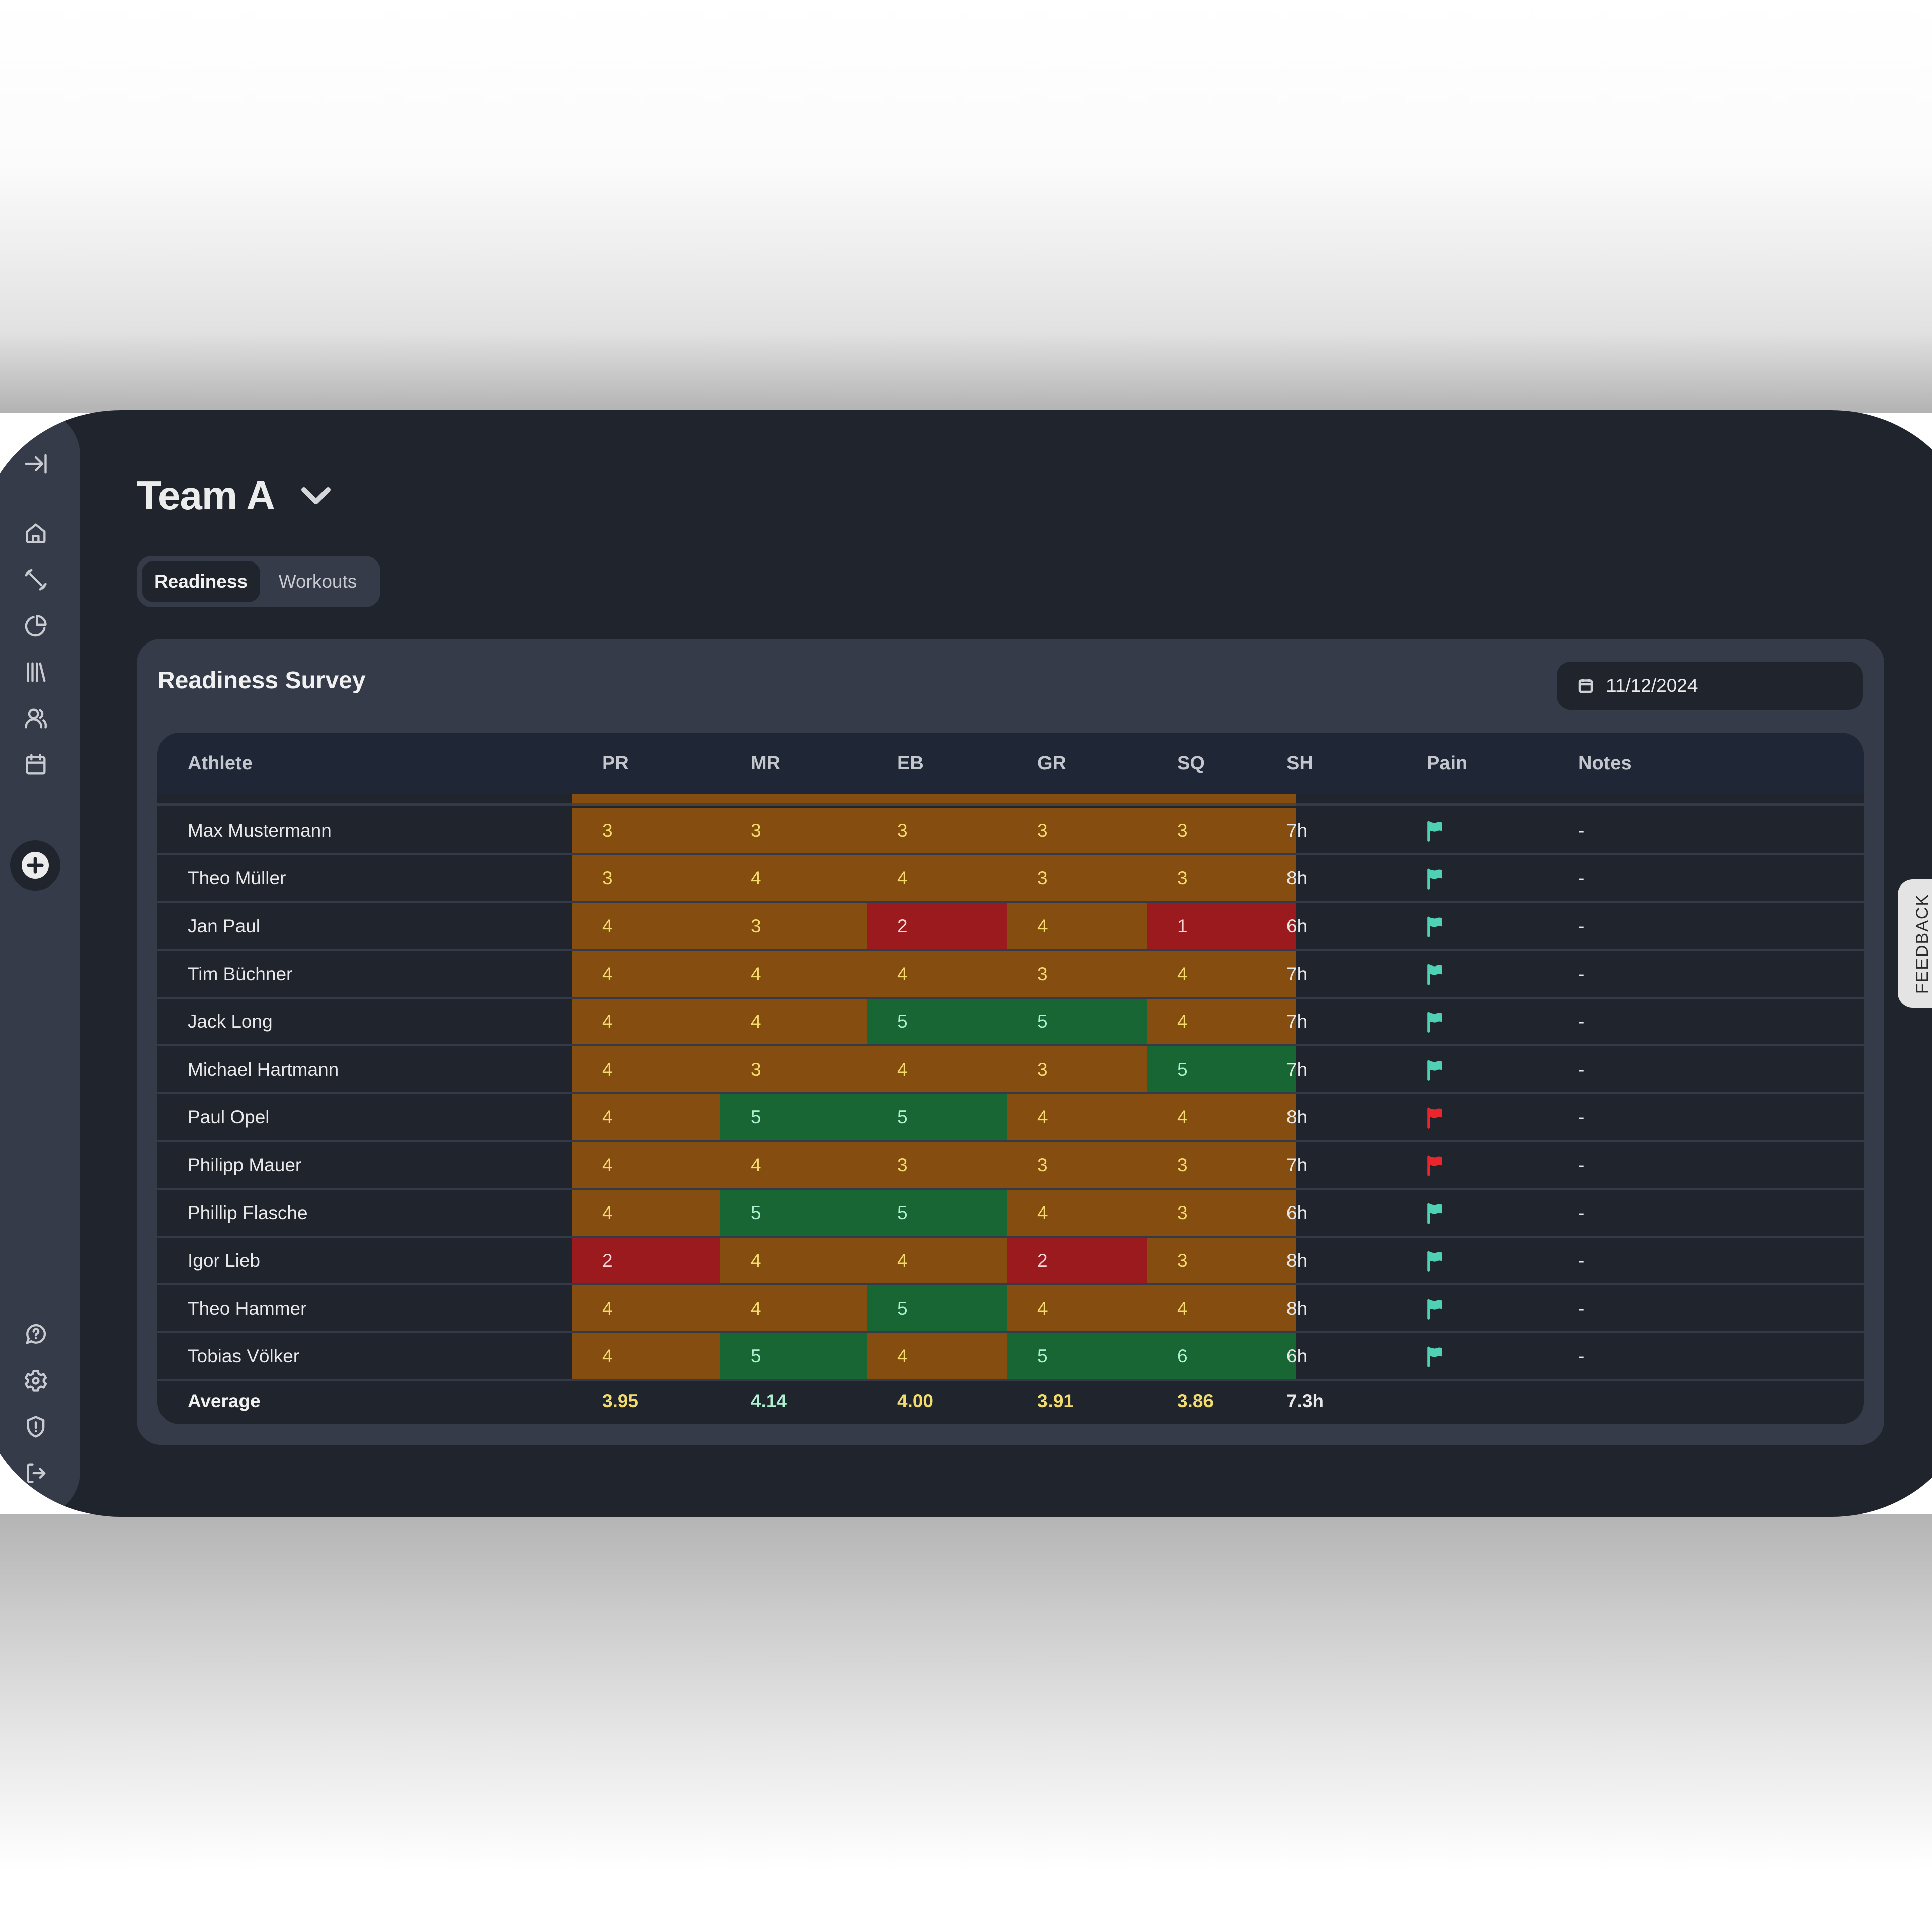  What do you see at coordinates (234, 496) in the screenshot?
I see `team-selector: Team A` at bounding box center [234, 496].